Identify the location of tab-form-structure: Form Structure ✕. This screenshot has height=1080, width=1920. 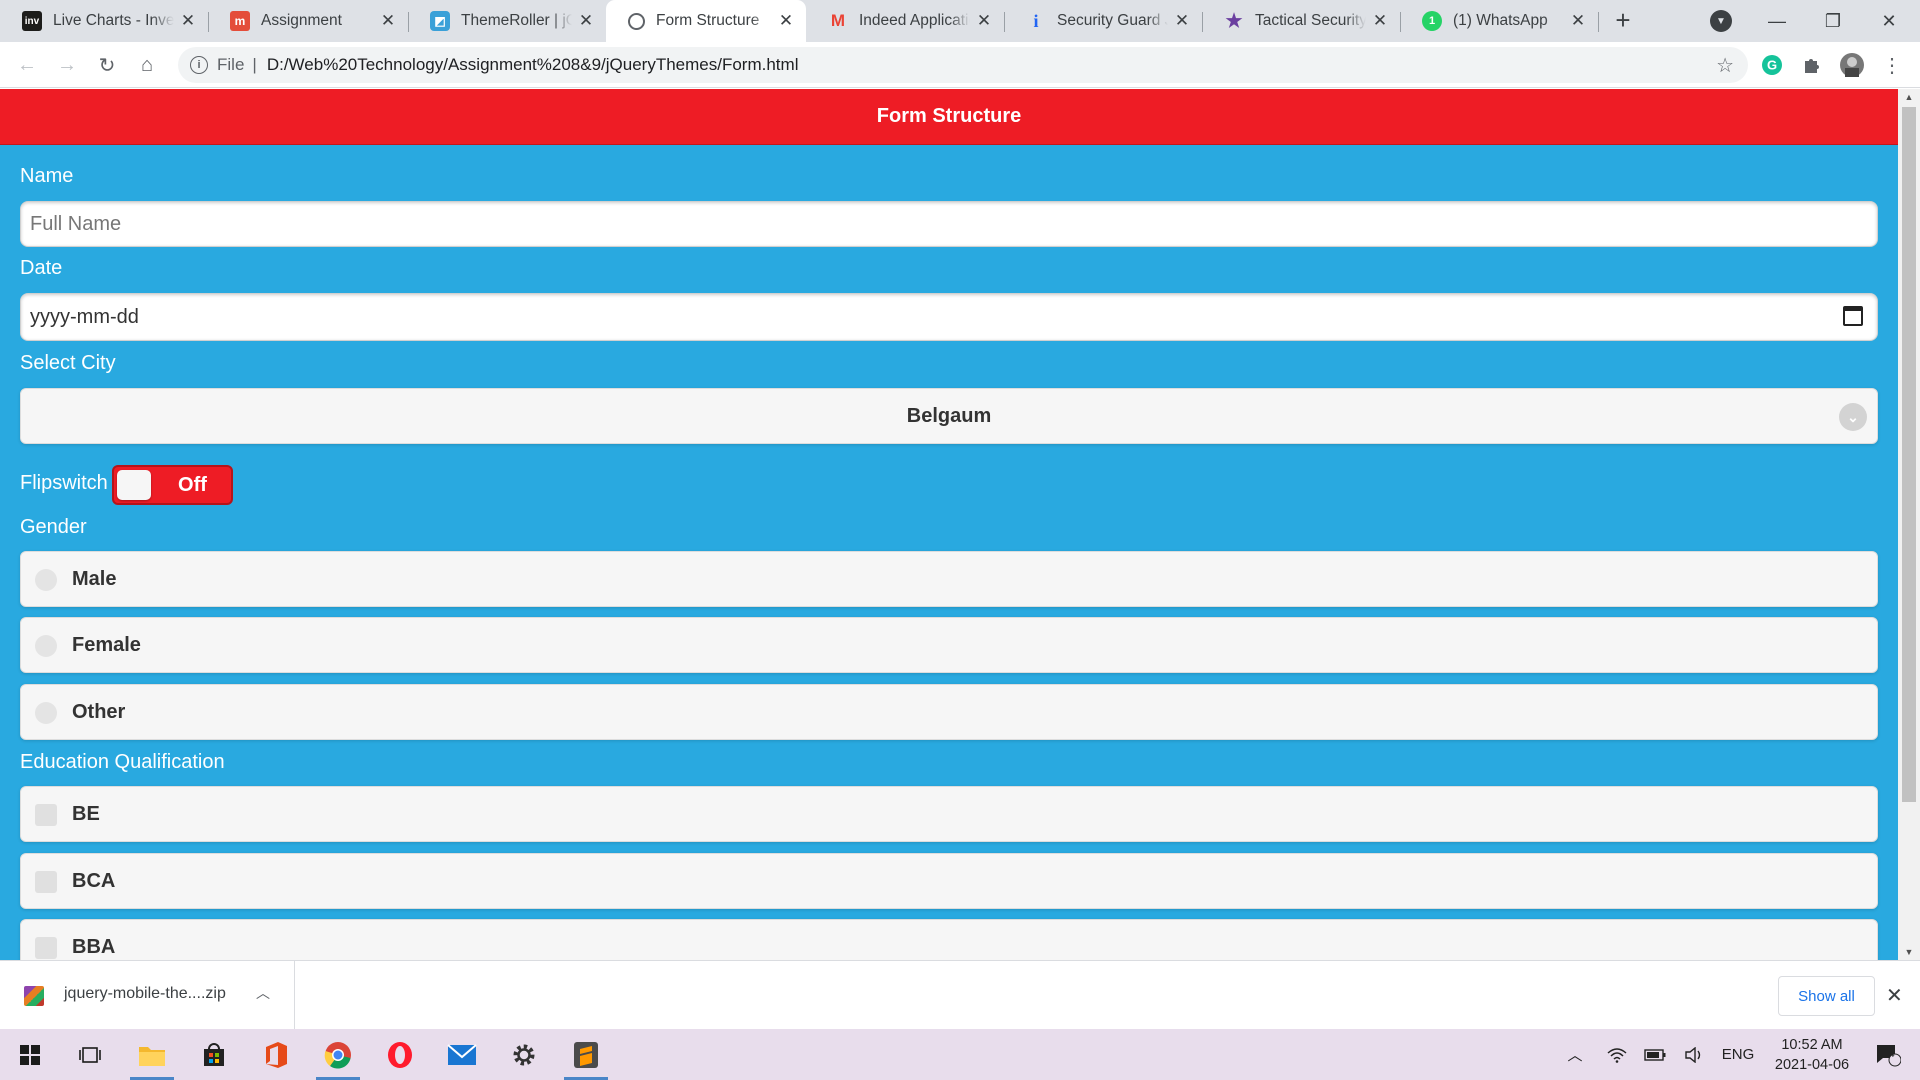
(706, 21).